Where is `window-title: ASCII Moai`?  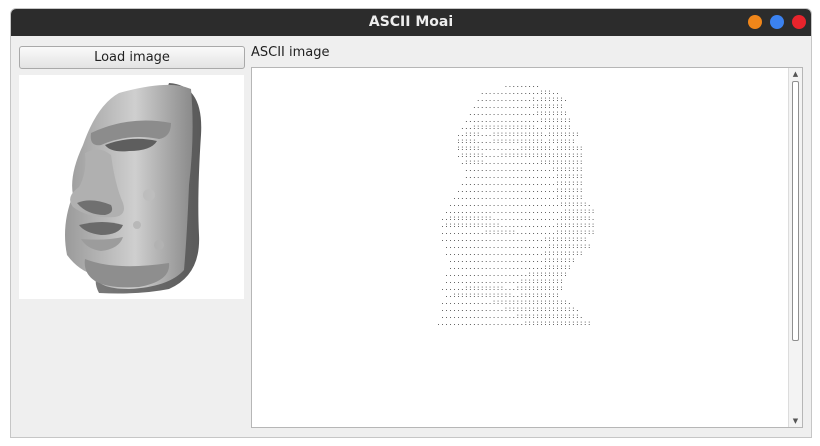 window-title: ASCII Moai is located at coordinates (411, 22).